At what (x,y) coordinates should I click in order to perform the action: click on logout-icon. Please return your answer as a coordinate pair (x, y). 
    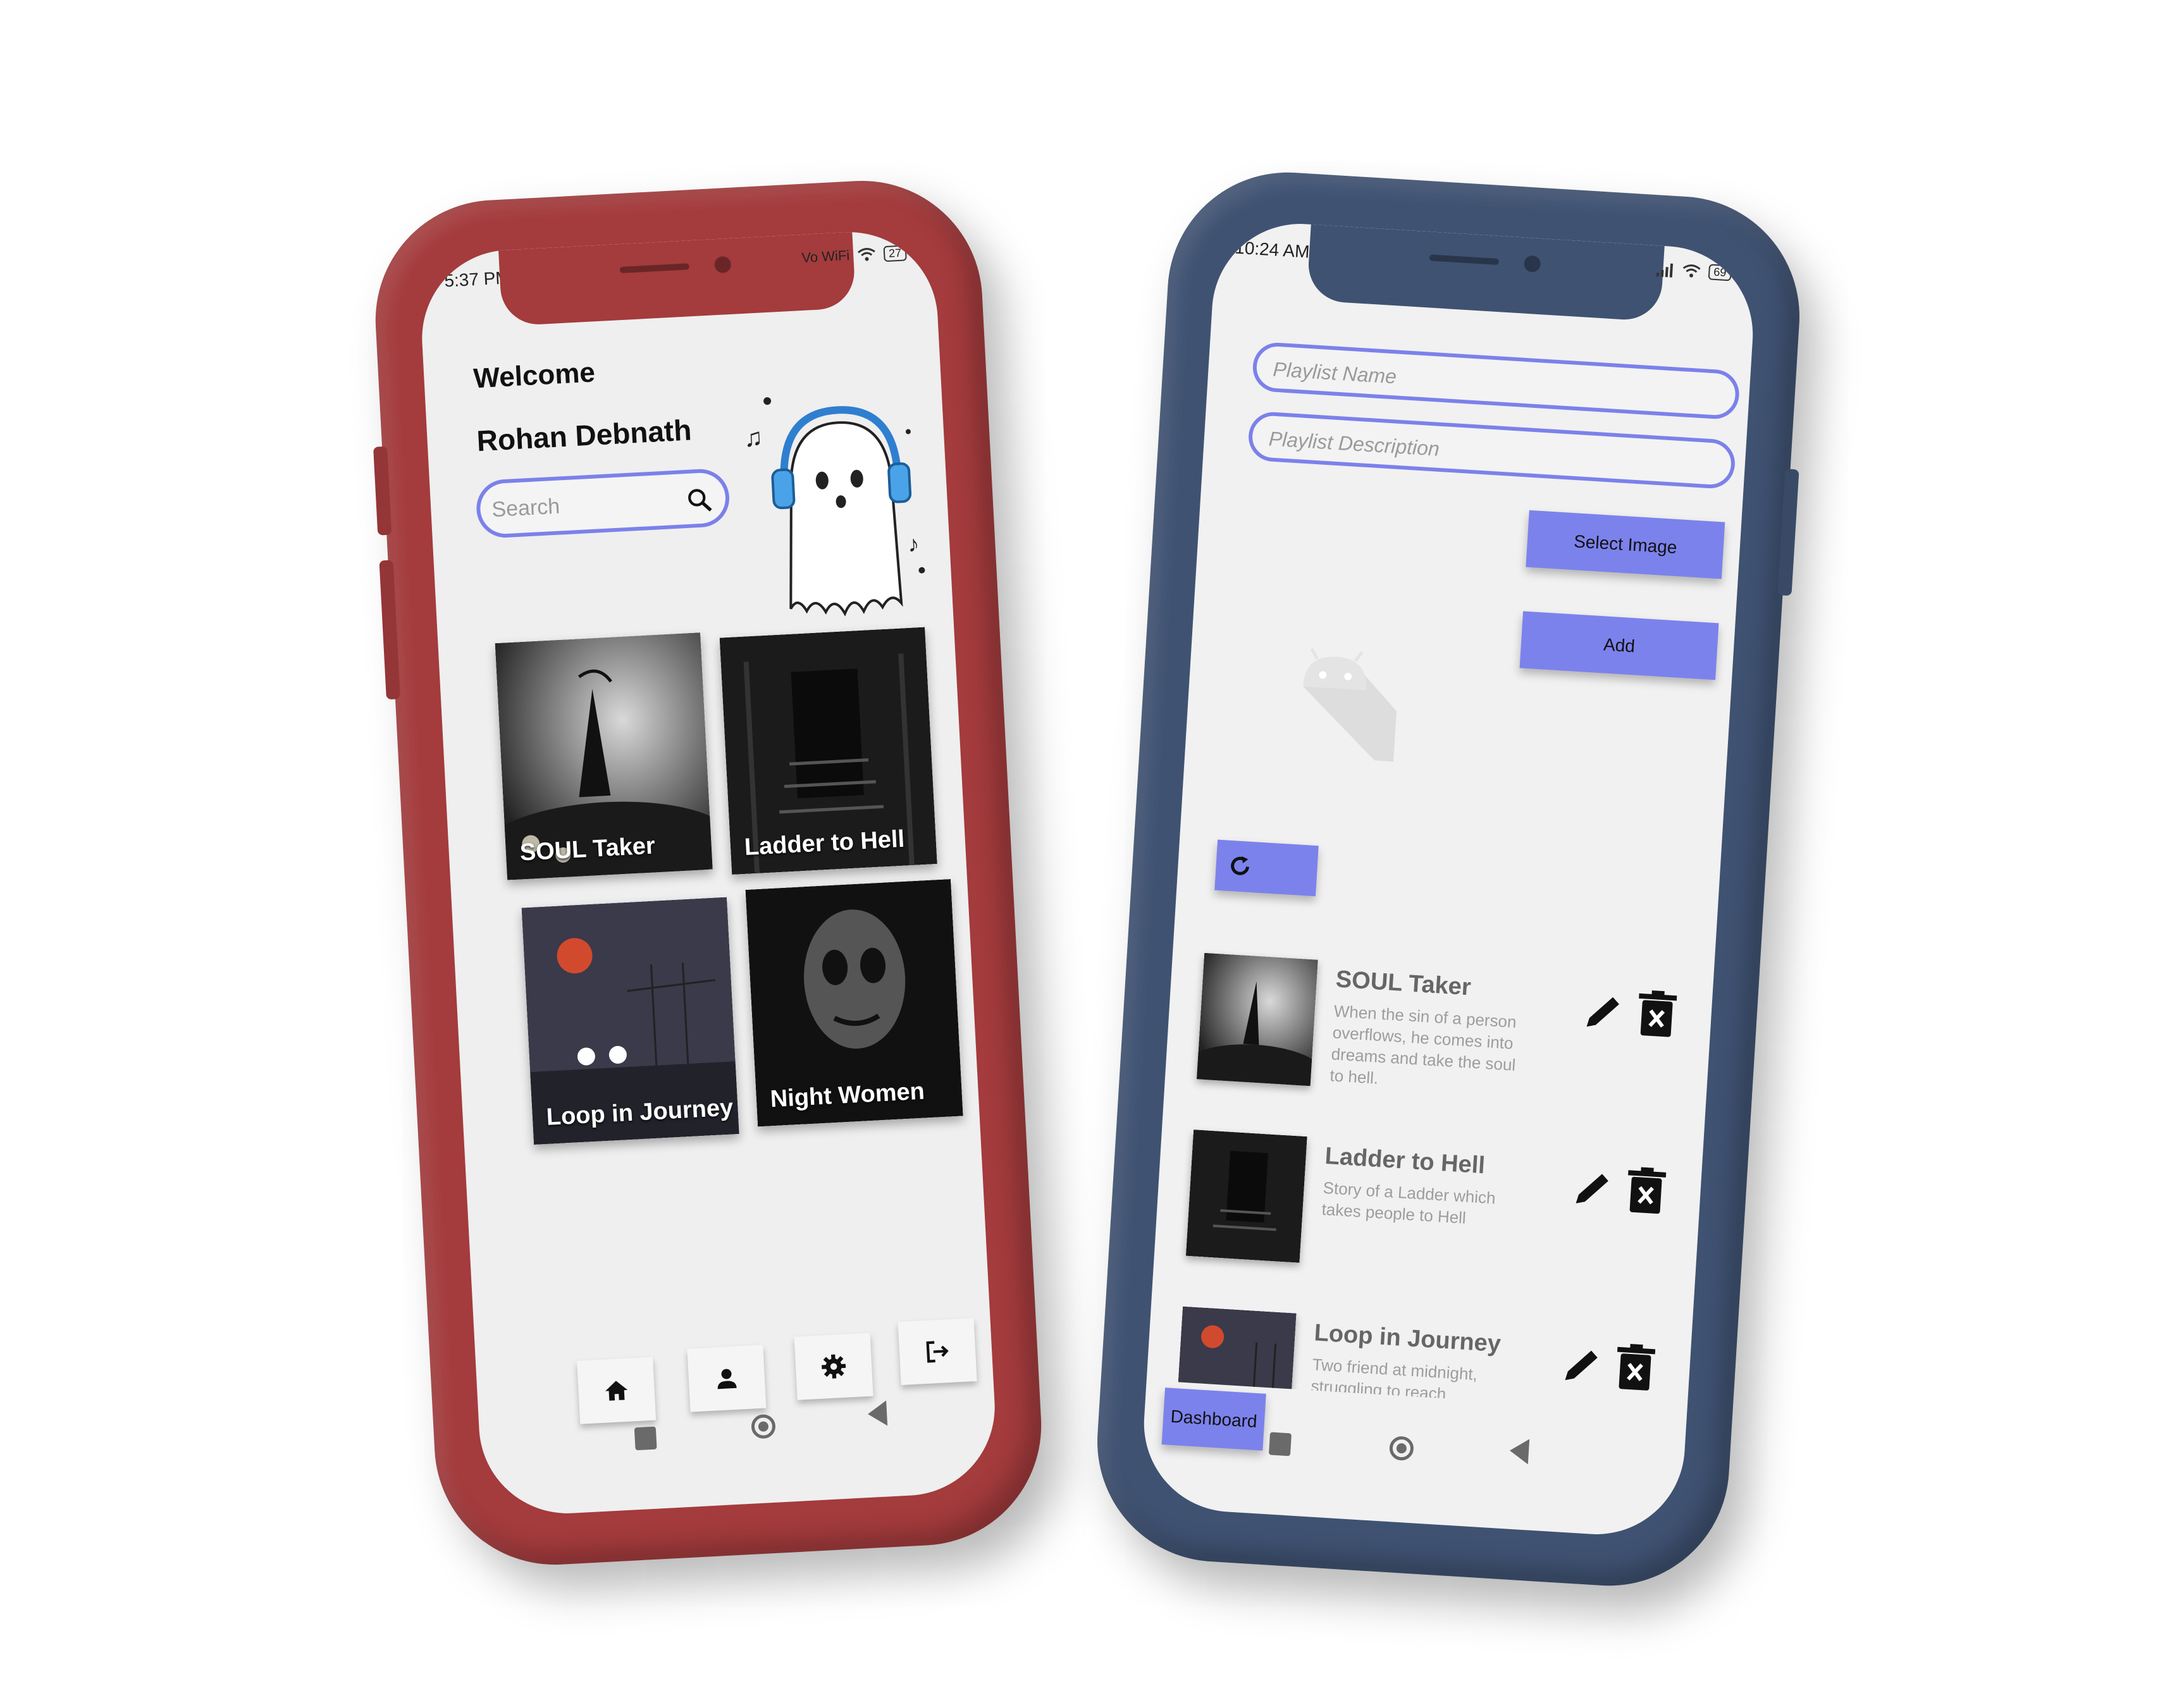
    Looking at the image, I should click on (937, 1352).